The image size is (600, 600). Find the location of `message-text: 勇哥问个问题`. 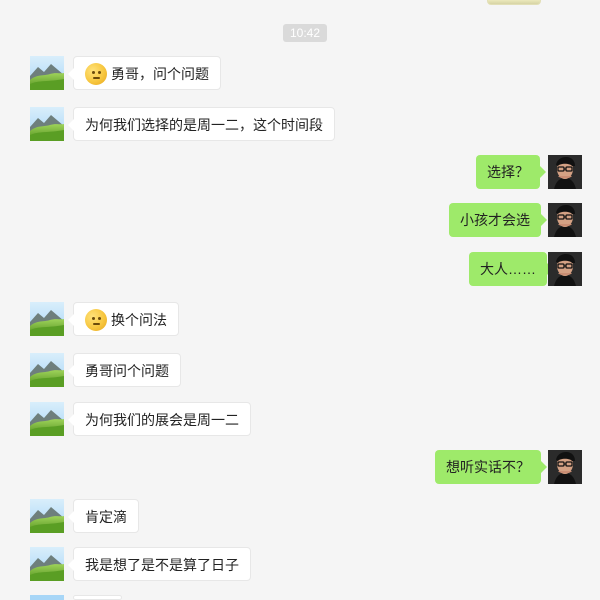

message-text: 勇哥问个问题 is located at coordinates (127, 371).